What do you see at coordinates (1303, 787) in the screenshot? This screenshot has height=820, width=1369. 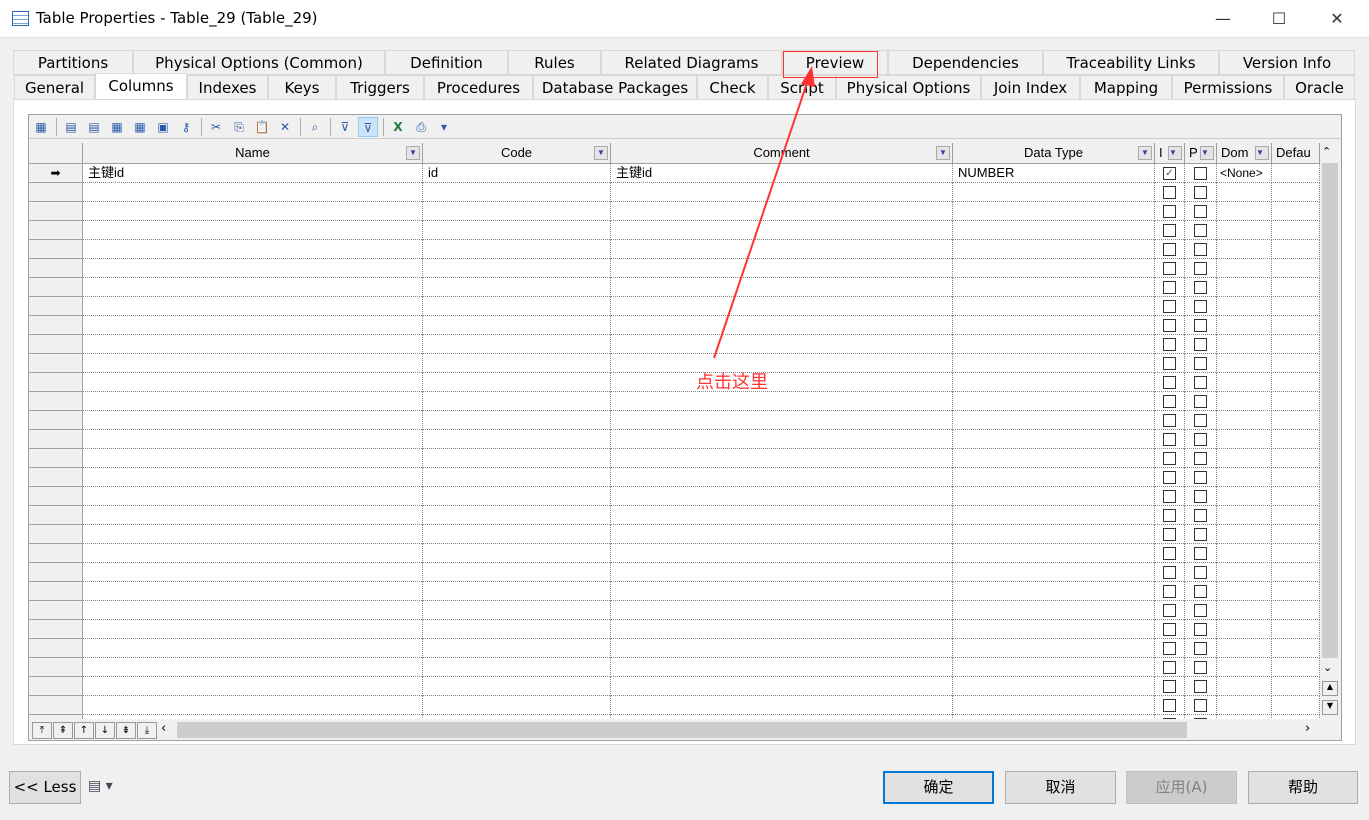 I see `help-button: 帮助` at bounding box center [1303, 787].